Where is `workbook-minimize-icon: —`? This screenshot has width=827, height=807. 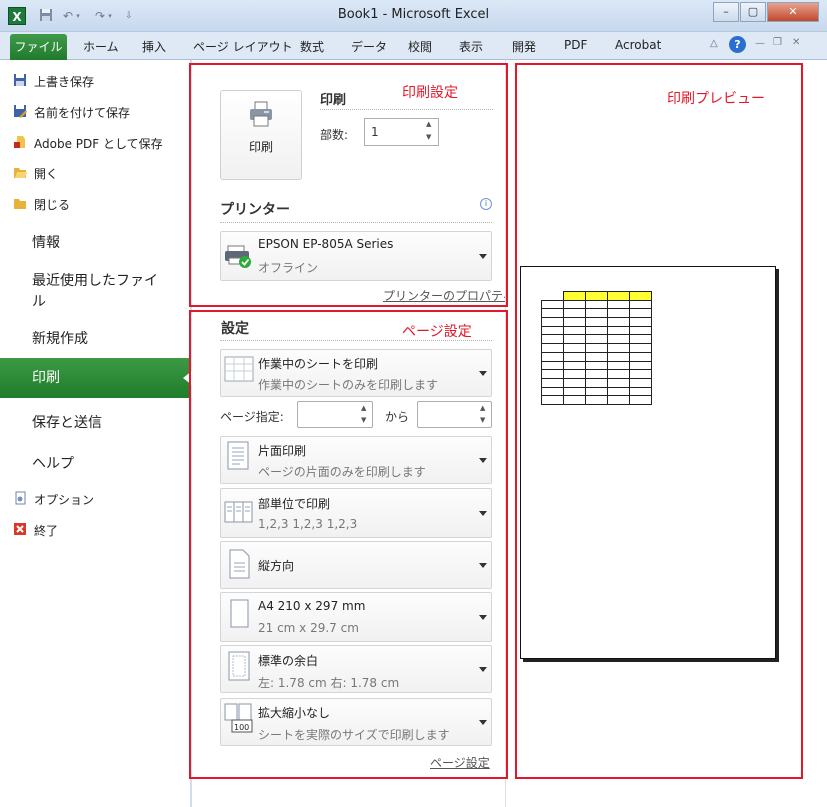
workbook-minimize-icon: — is located at coordinates (760, 43).